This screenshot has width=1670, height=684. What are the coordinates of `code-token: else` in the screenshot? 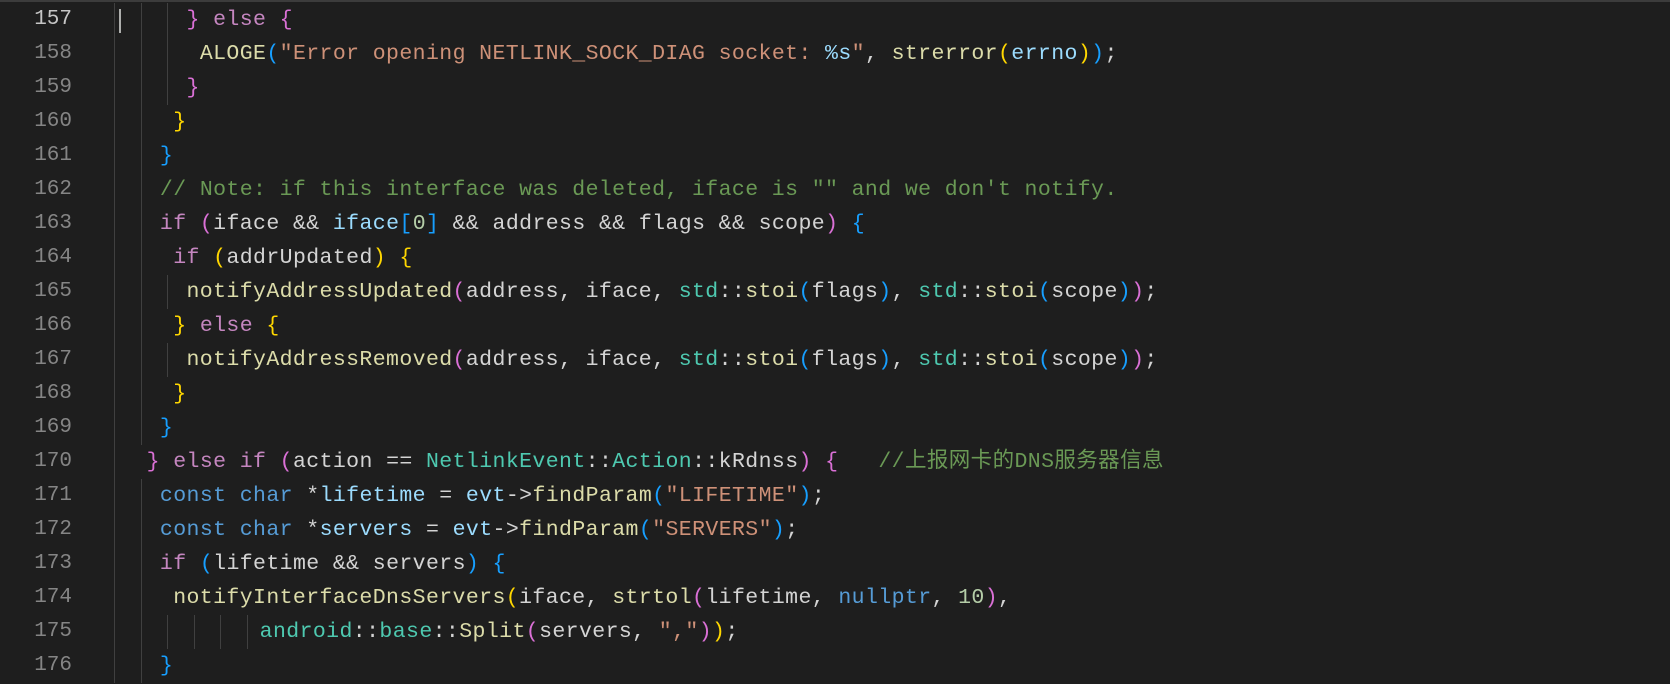 It's located at (226, 326).